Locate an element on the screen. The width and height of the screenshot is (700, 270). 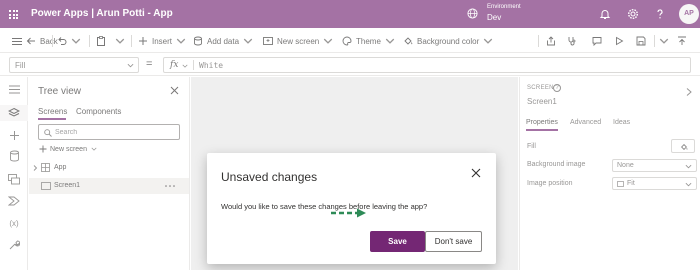
save-button: Save is located at coordinates (397, 241).